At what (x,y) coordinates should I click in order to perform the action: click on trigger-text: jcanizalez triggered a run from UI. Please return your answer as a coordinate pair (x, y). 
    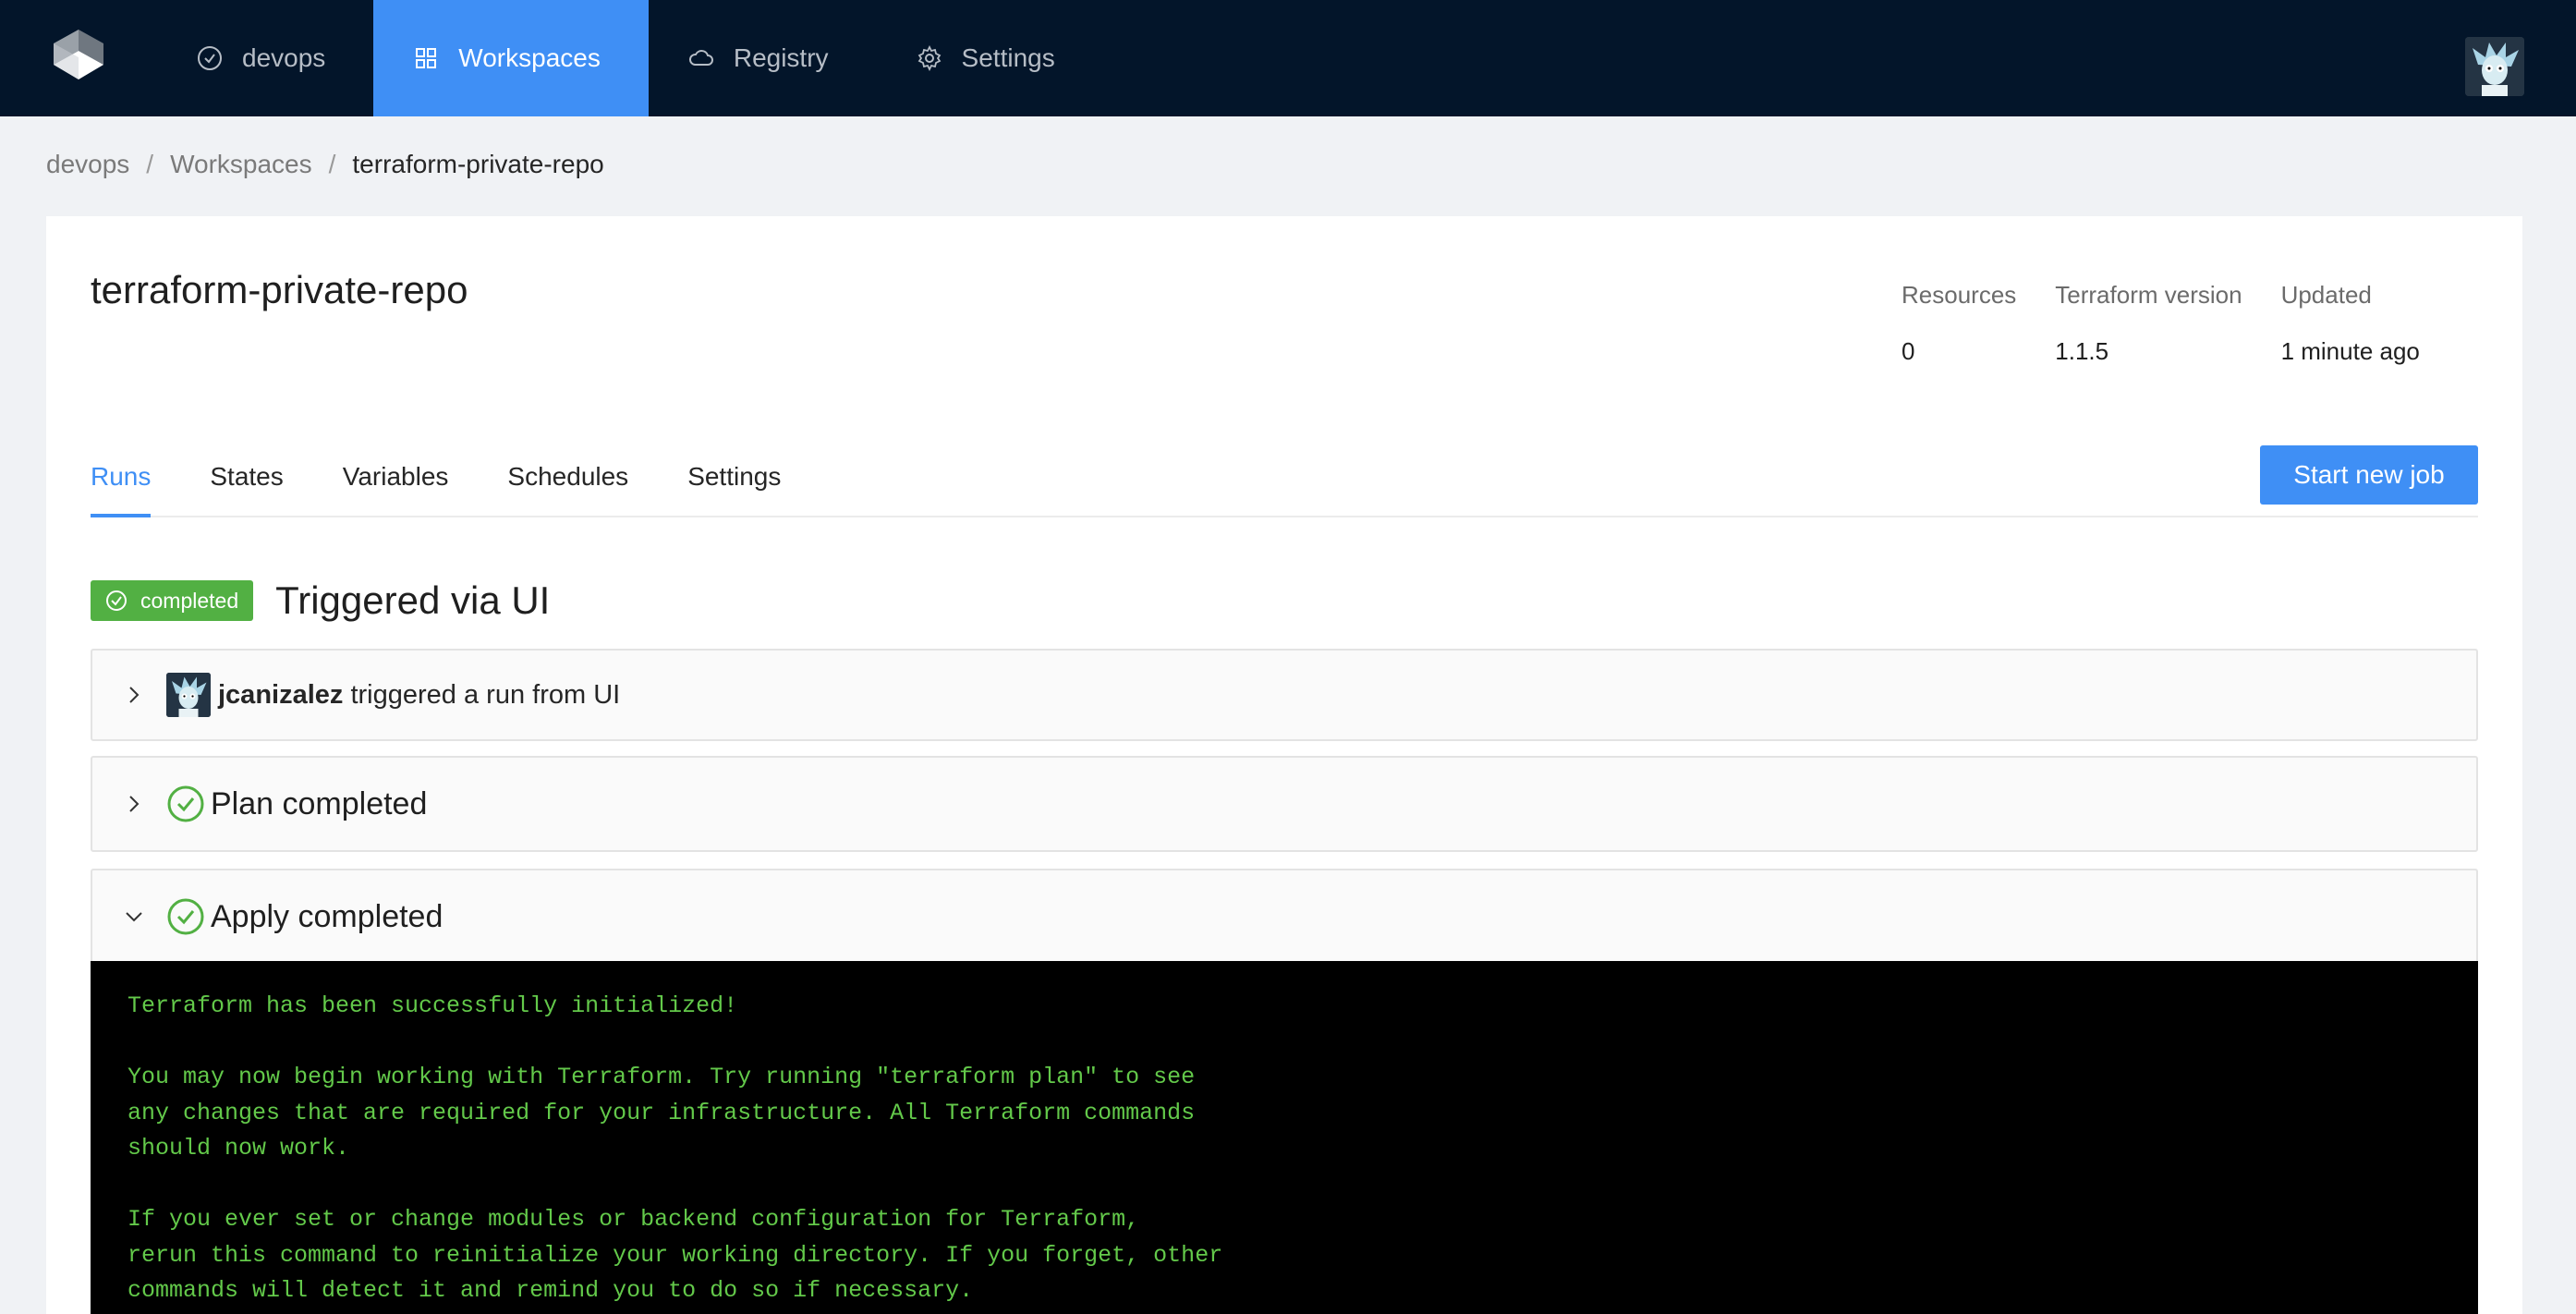
    Looking at the image, I should click on (419, 696).